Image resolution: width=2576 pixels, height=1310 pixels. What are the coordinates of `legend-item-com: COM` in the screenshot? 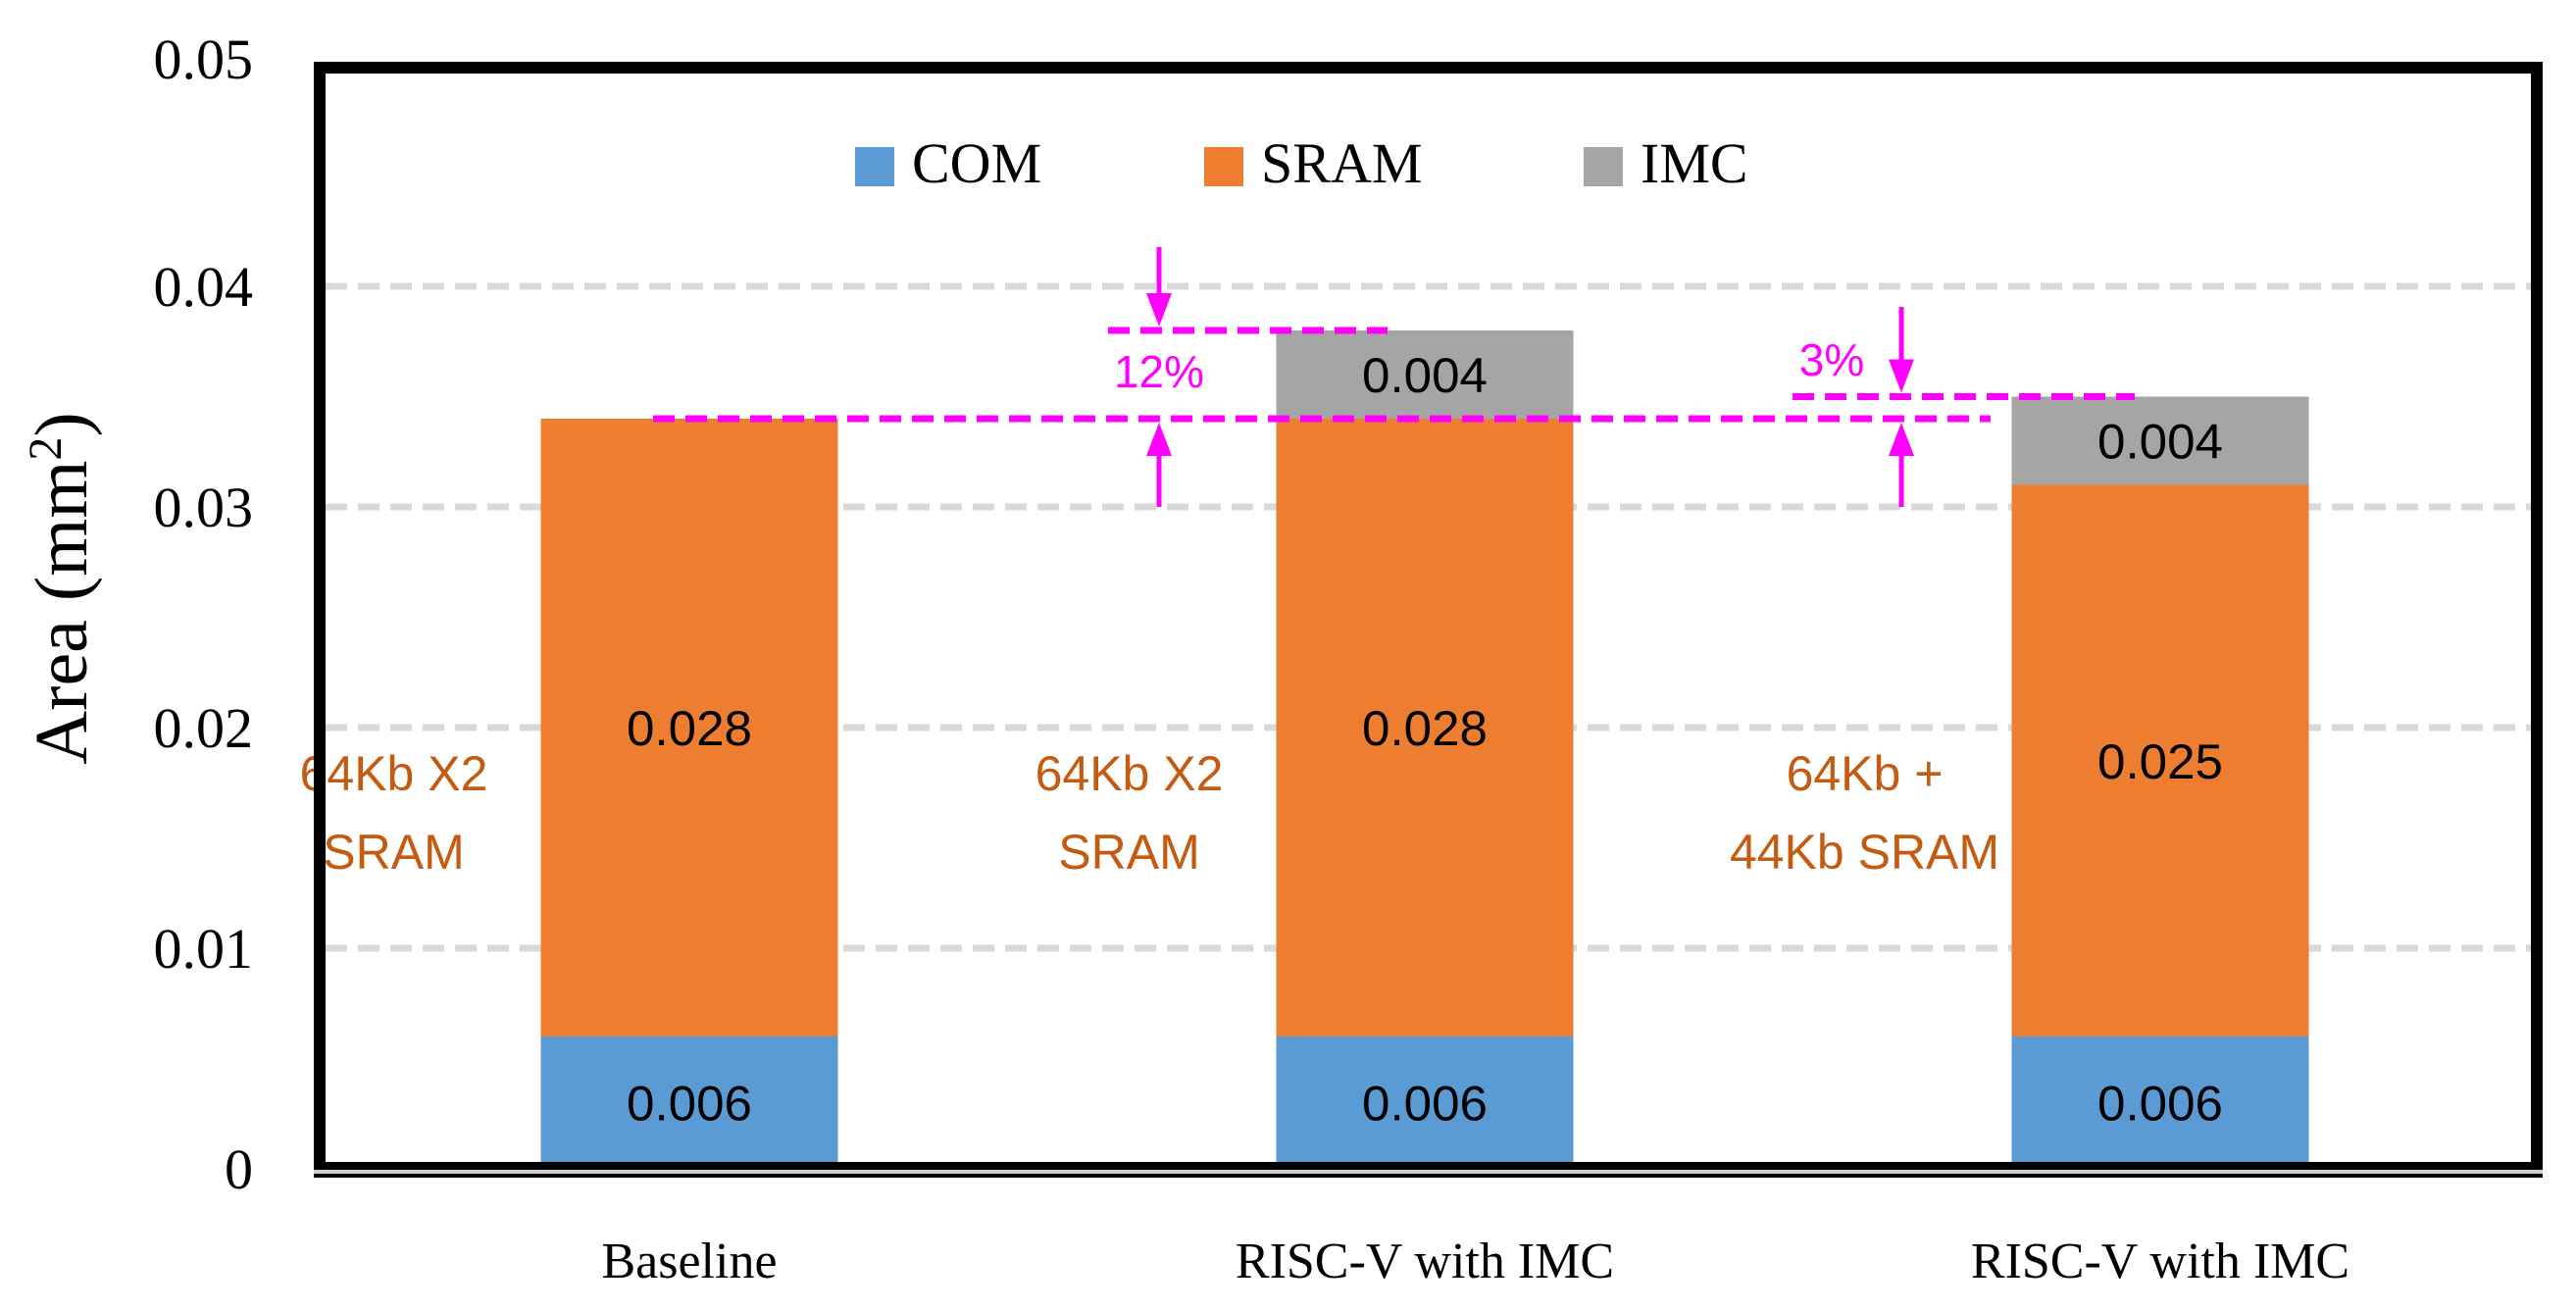 It's located at (948, 163).